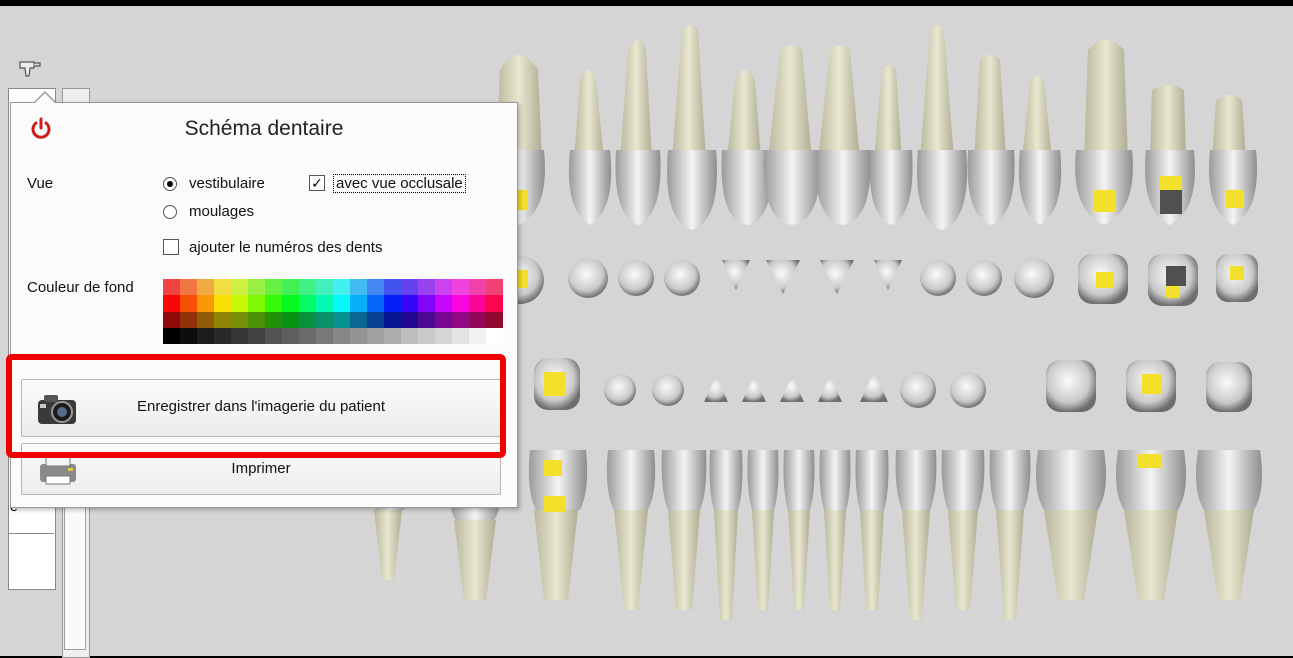 This screenshot has width=1293, height=658. I want to click on save-to-imaging-button: Enregistrer dans l'imagerie du patient, so click(261, 408).